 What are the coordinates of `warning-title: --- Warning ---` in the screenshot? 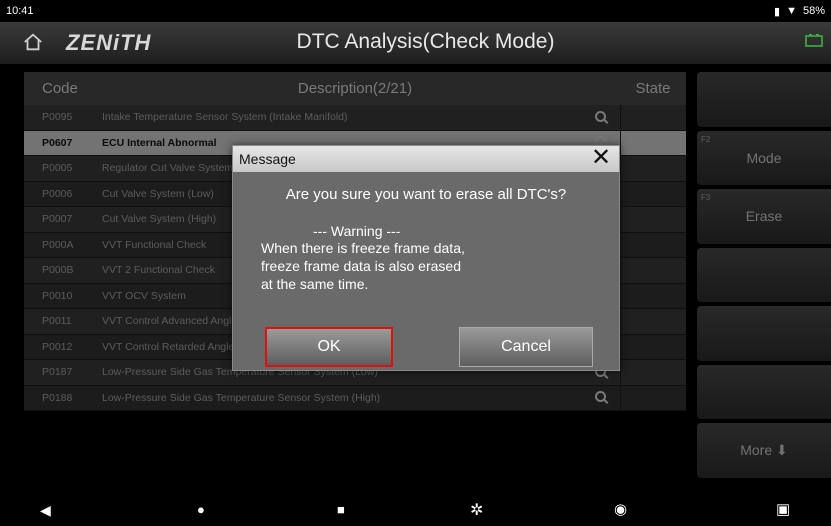 It's located at (357, 231).